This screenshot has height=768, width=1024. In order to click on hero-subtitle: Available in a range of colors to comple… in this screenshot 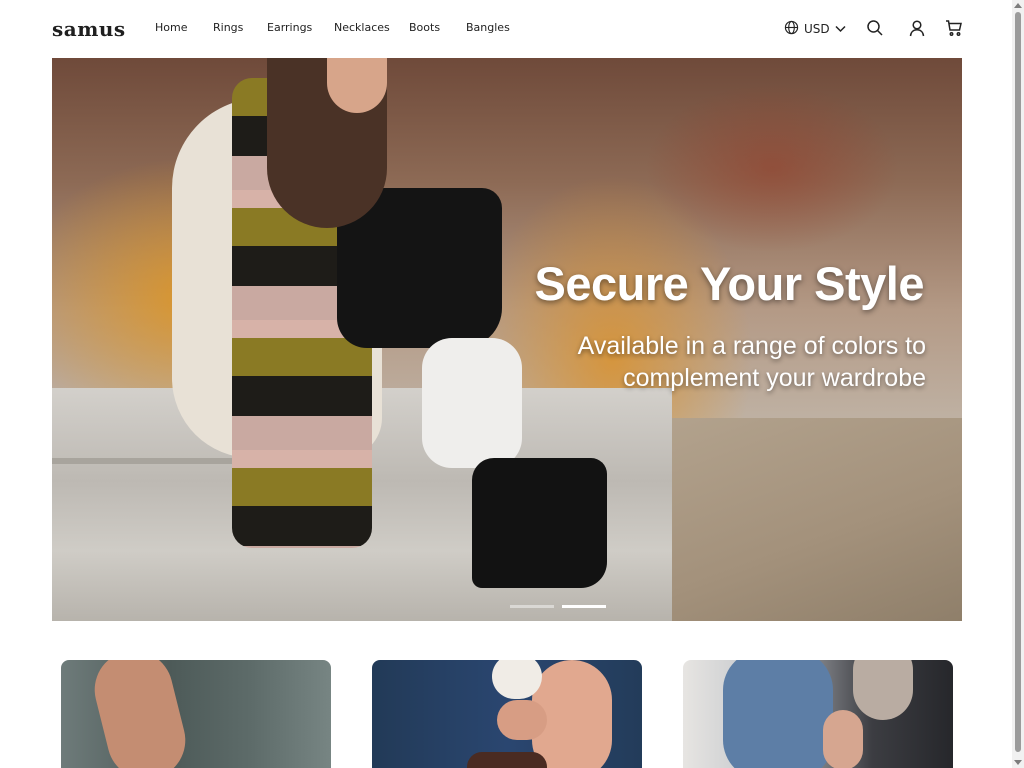, I will do `click(751, 362)`.